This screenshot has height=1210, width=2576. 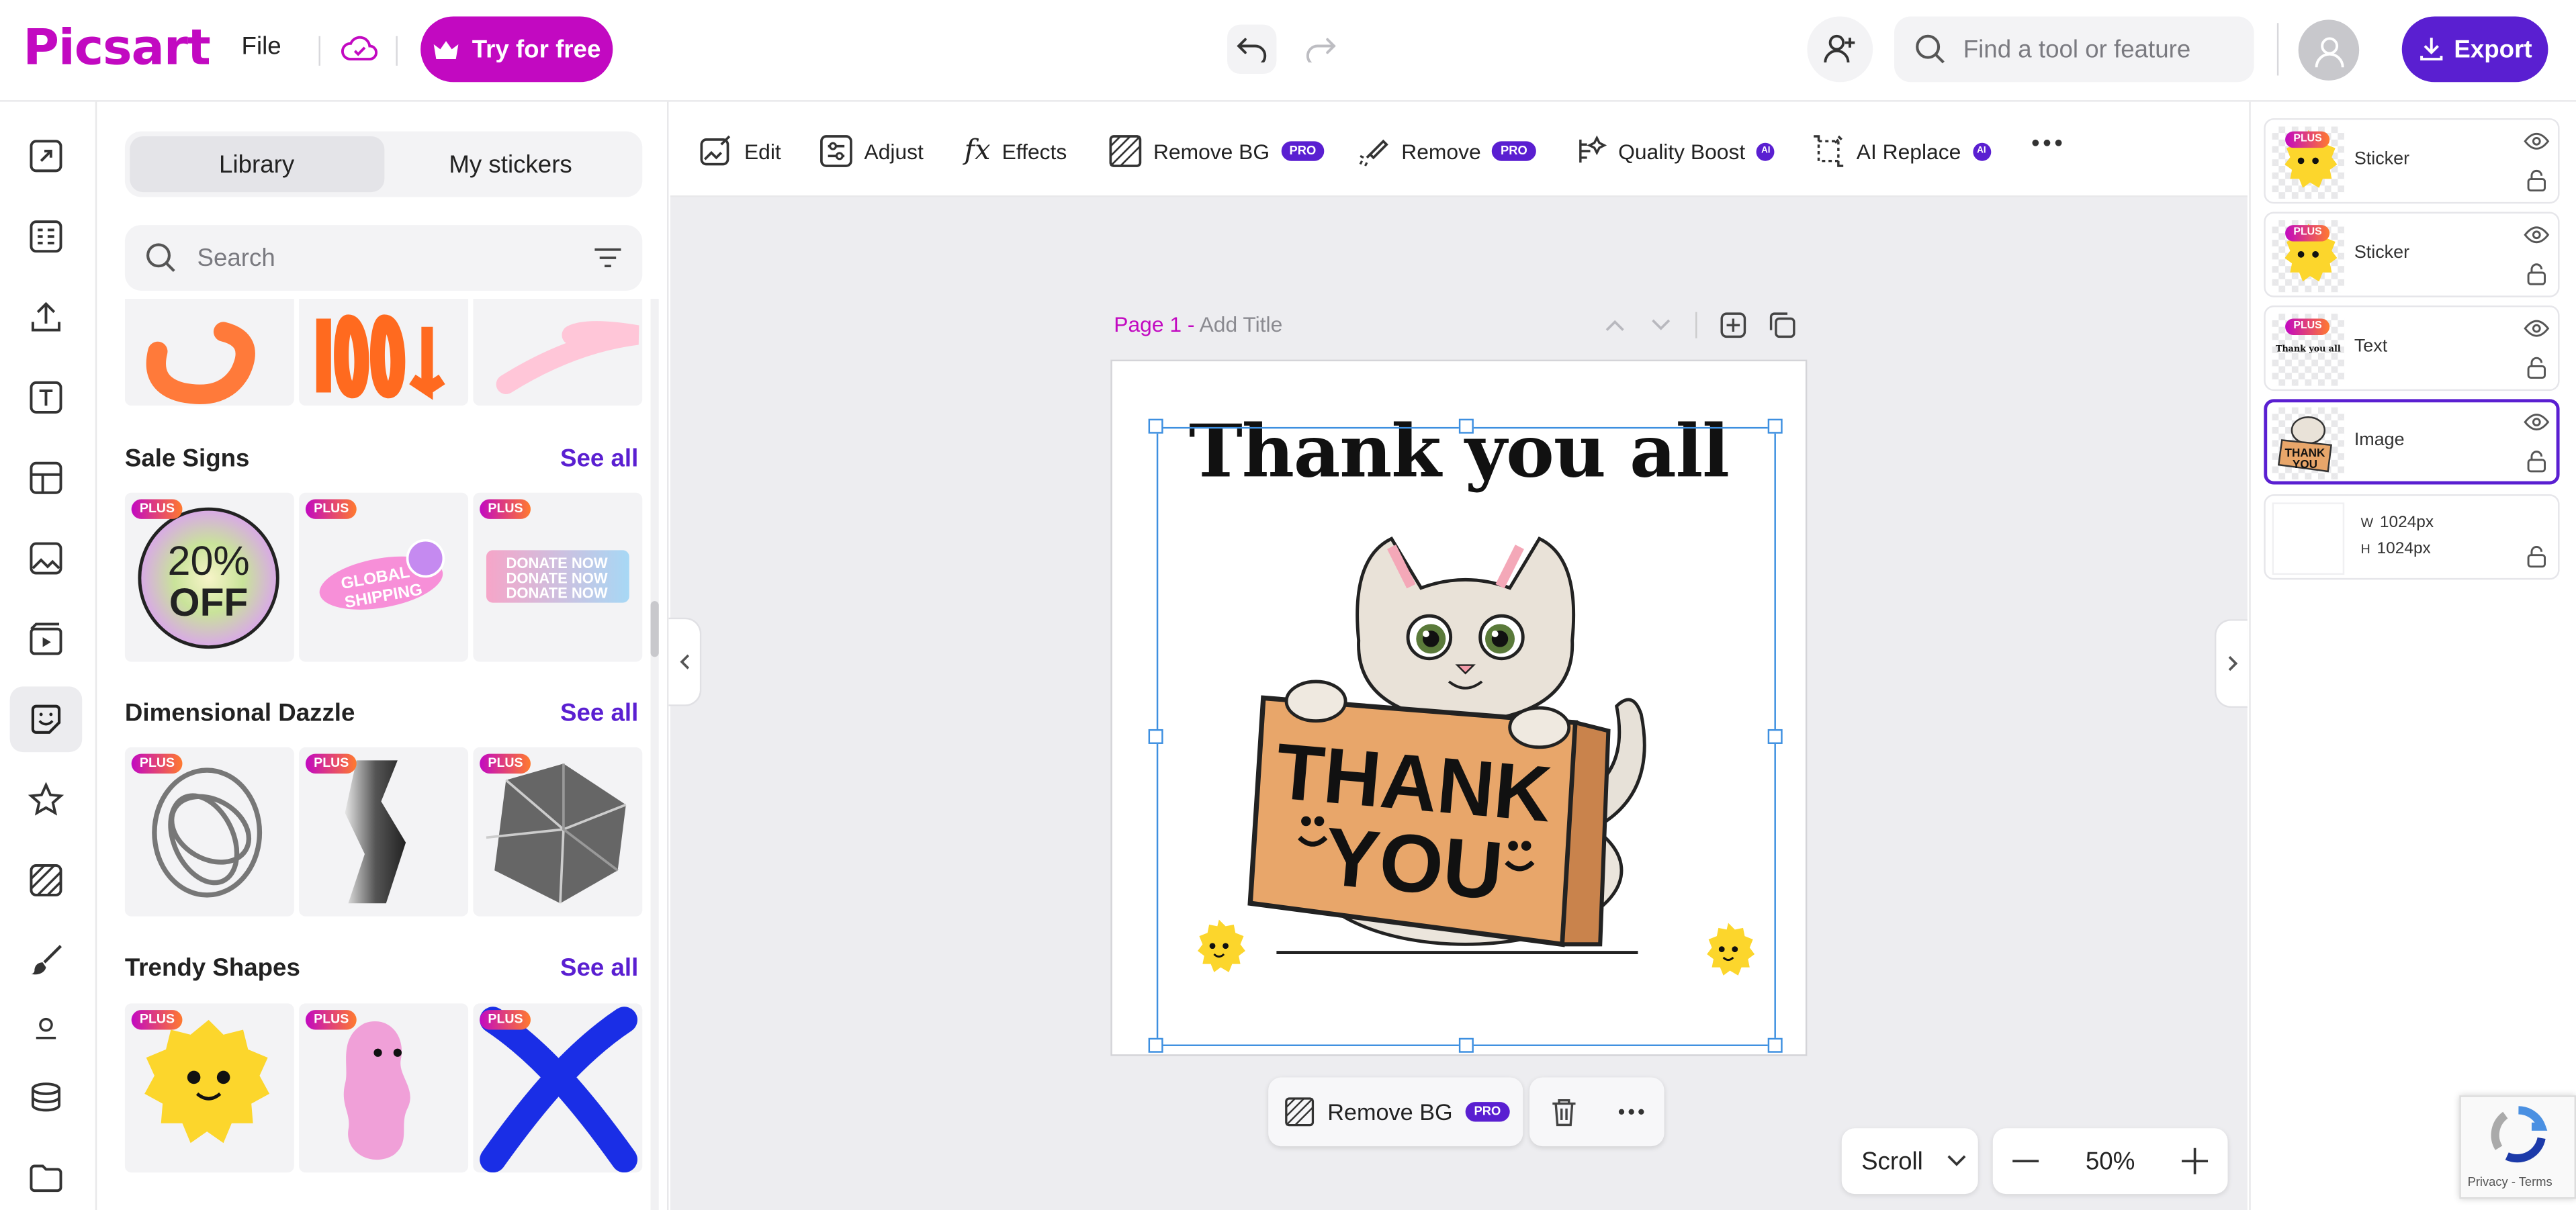 I want to click on rail-draw, so click(x=47, y=961).